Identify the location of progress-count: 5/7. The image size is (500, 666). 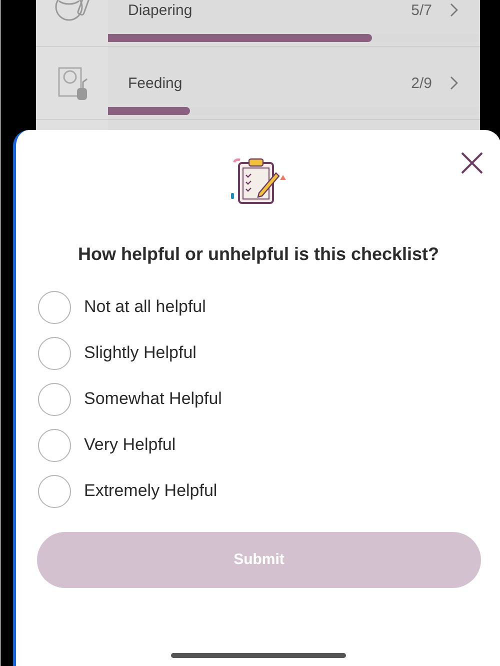
(421, 11).